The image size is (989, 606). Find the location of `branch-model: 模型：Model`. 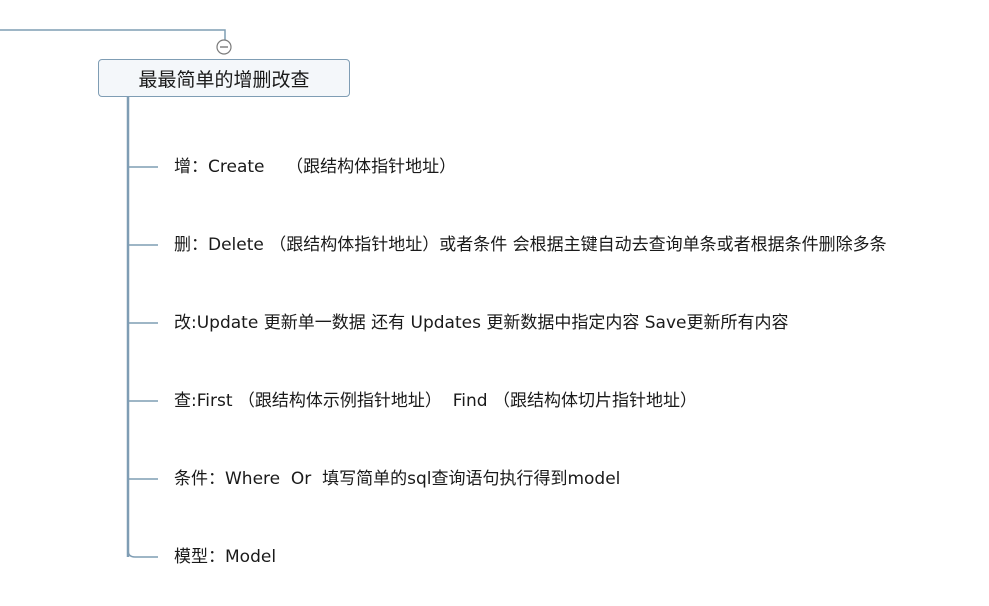

branch-model: 模型：Model is located at coordinates (225, 557).